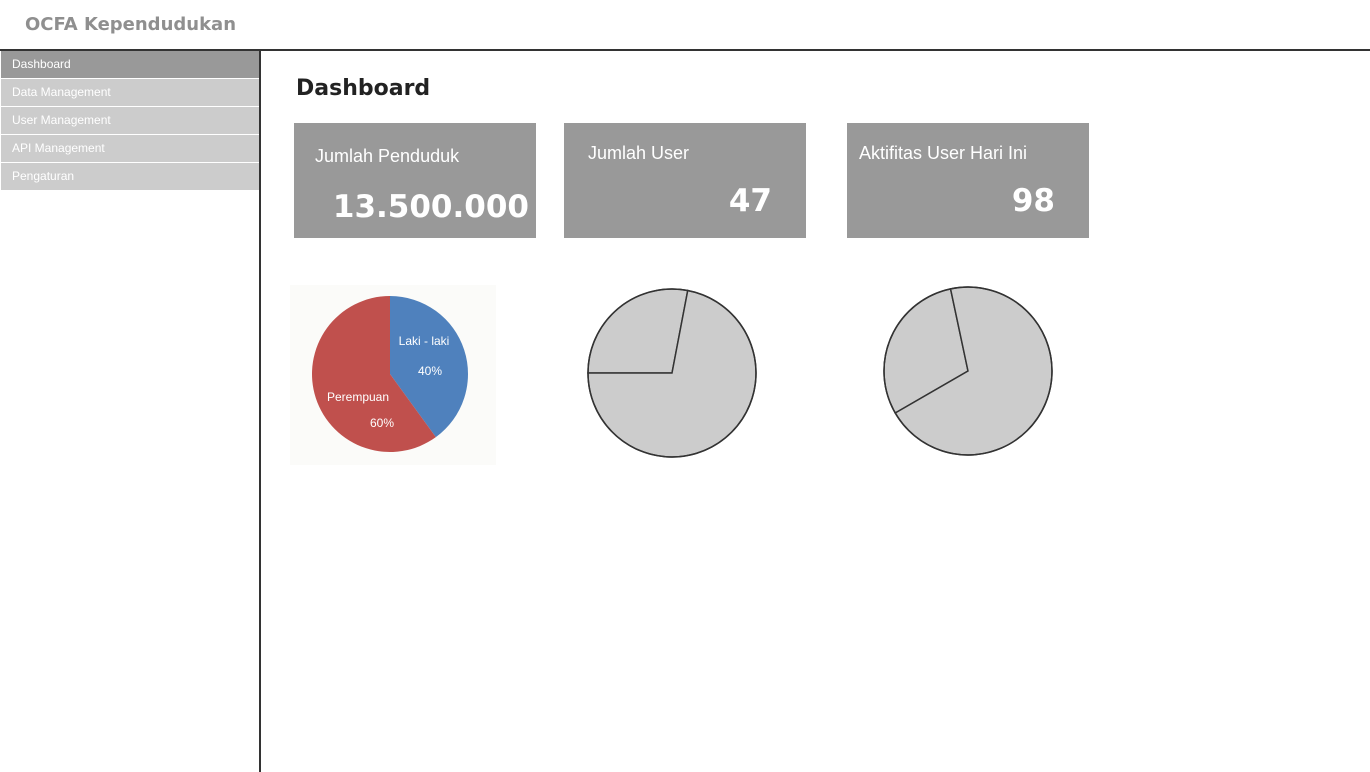 This screenshot has width=1370, height=772. What do you see at coordinates (750, 201) in the screenshot?
I see `stat-card-value: 47` at bounding box center [750, 201].